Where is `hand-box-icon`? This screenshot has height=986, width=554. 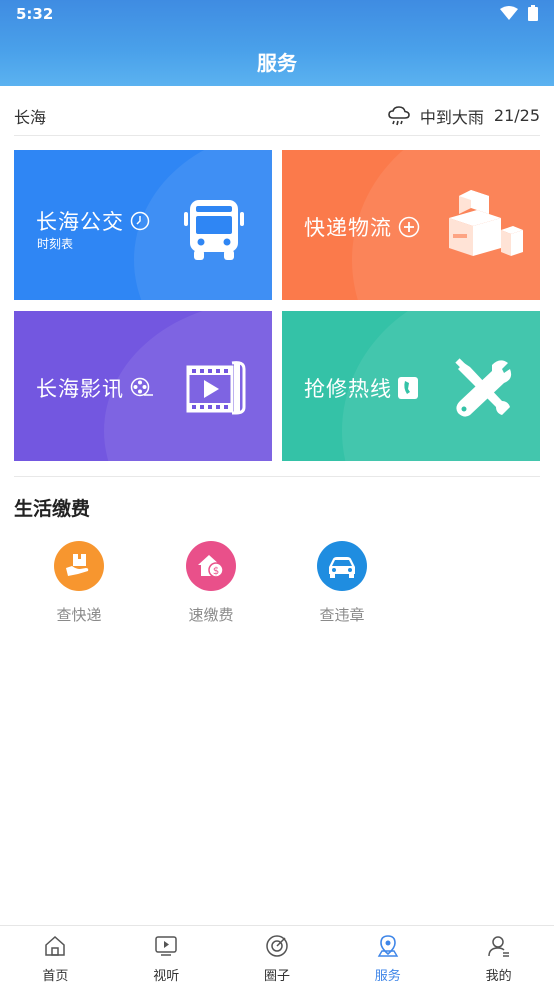 hand-box-icon is located at coordinates (77, 565).